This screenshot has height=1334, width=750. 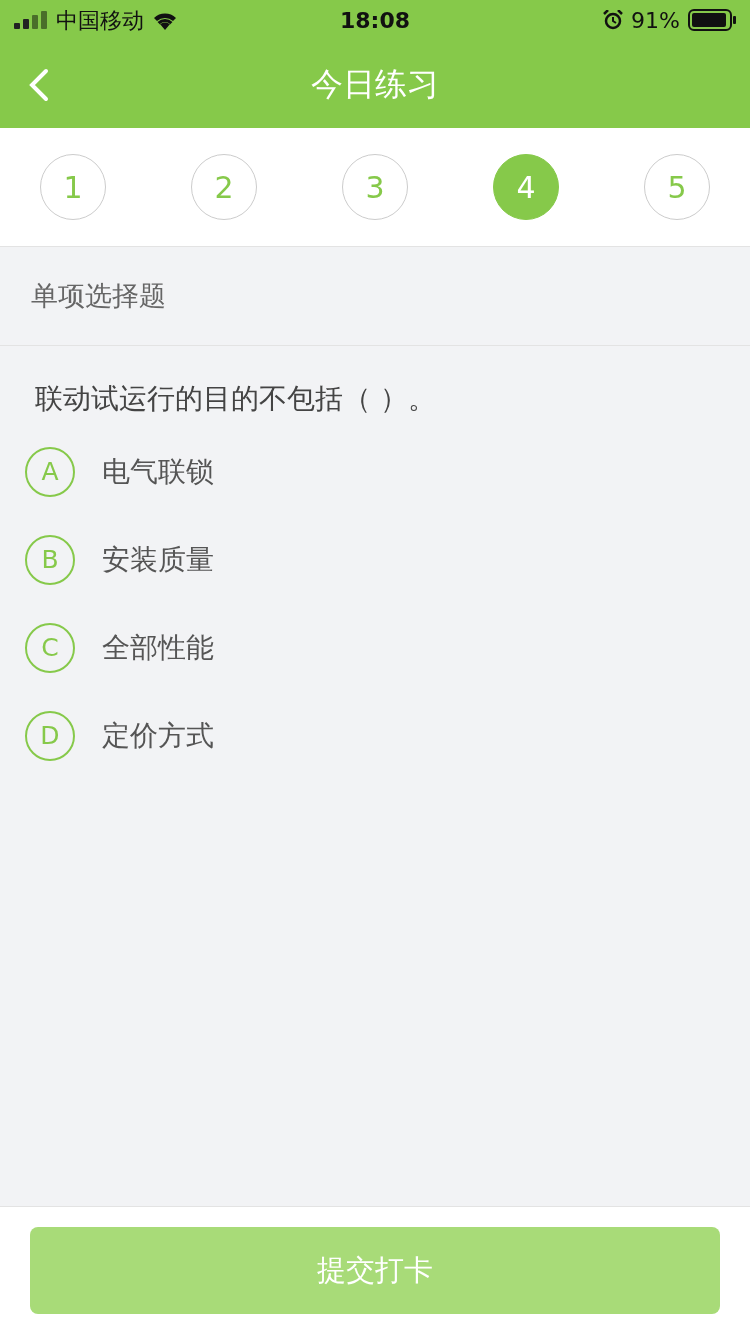 I want to click on signal-icon, so click(x=31, y=20).